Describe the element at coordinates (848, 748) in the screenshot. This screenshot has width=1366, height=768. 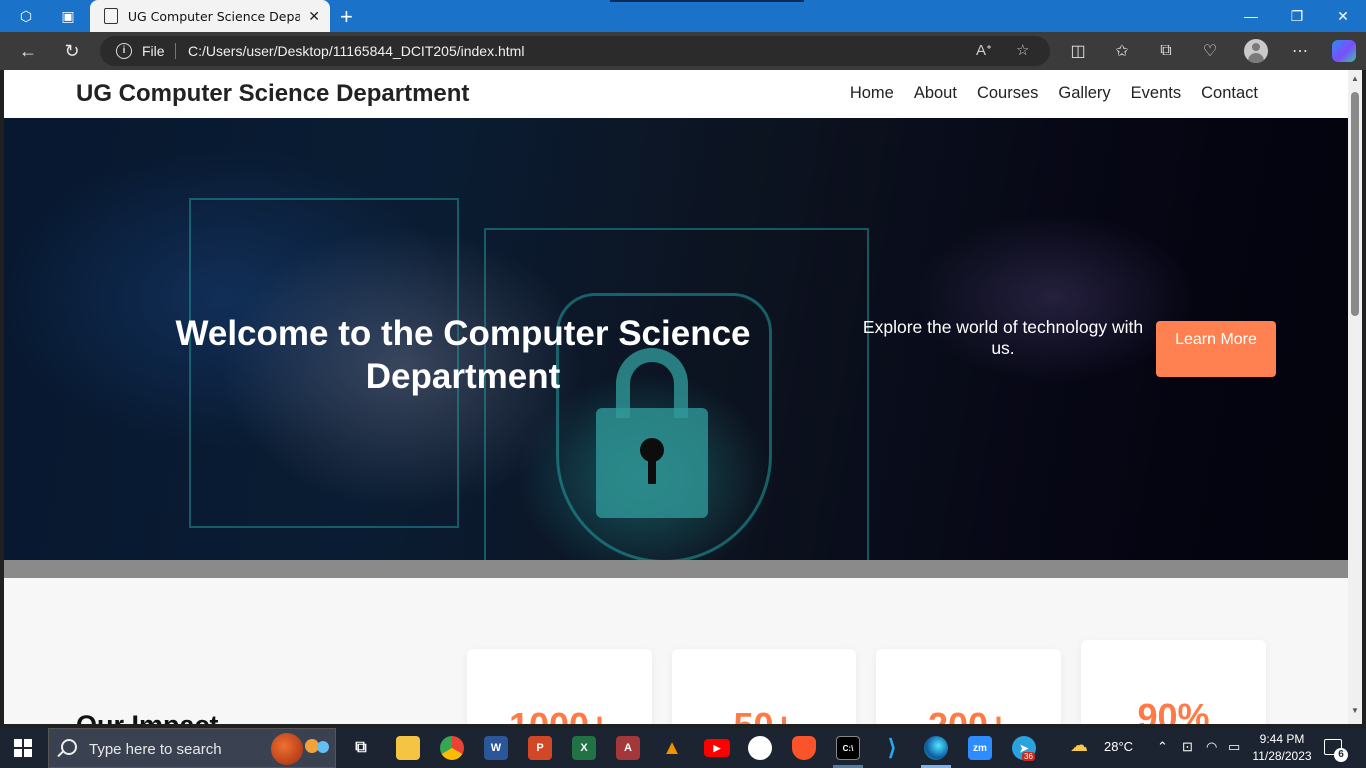
I see `terminal-icon: C:\` at that location.